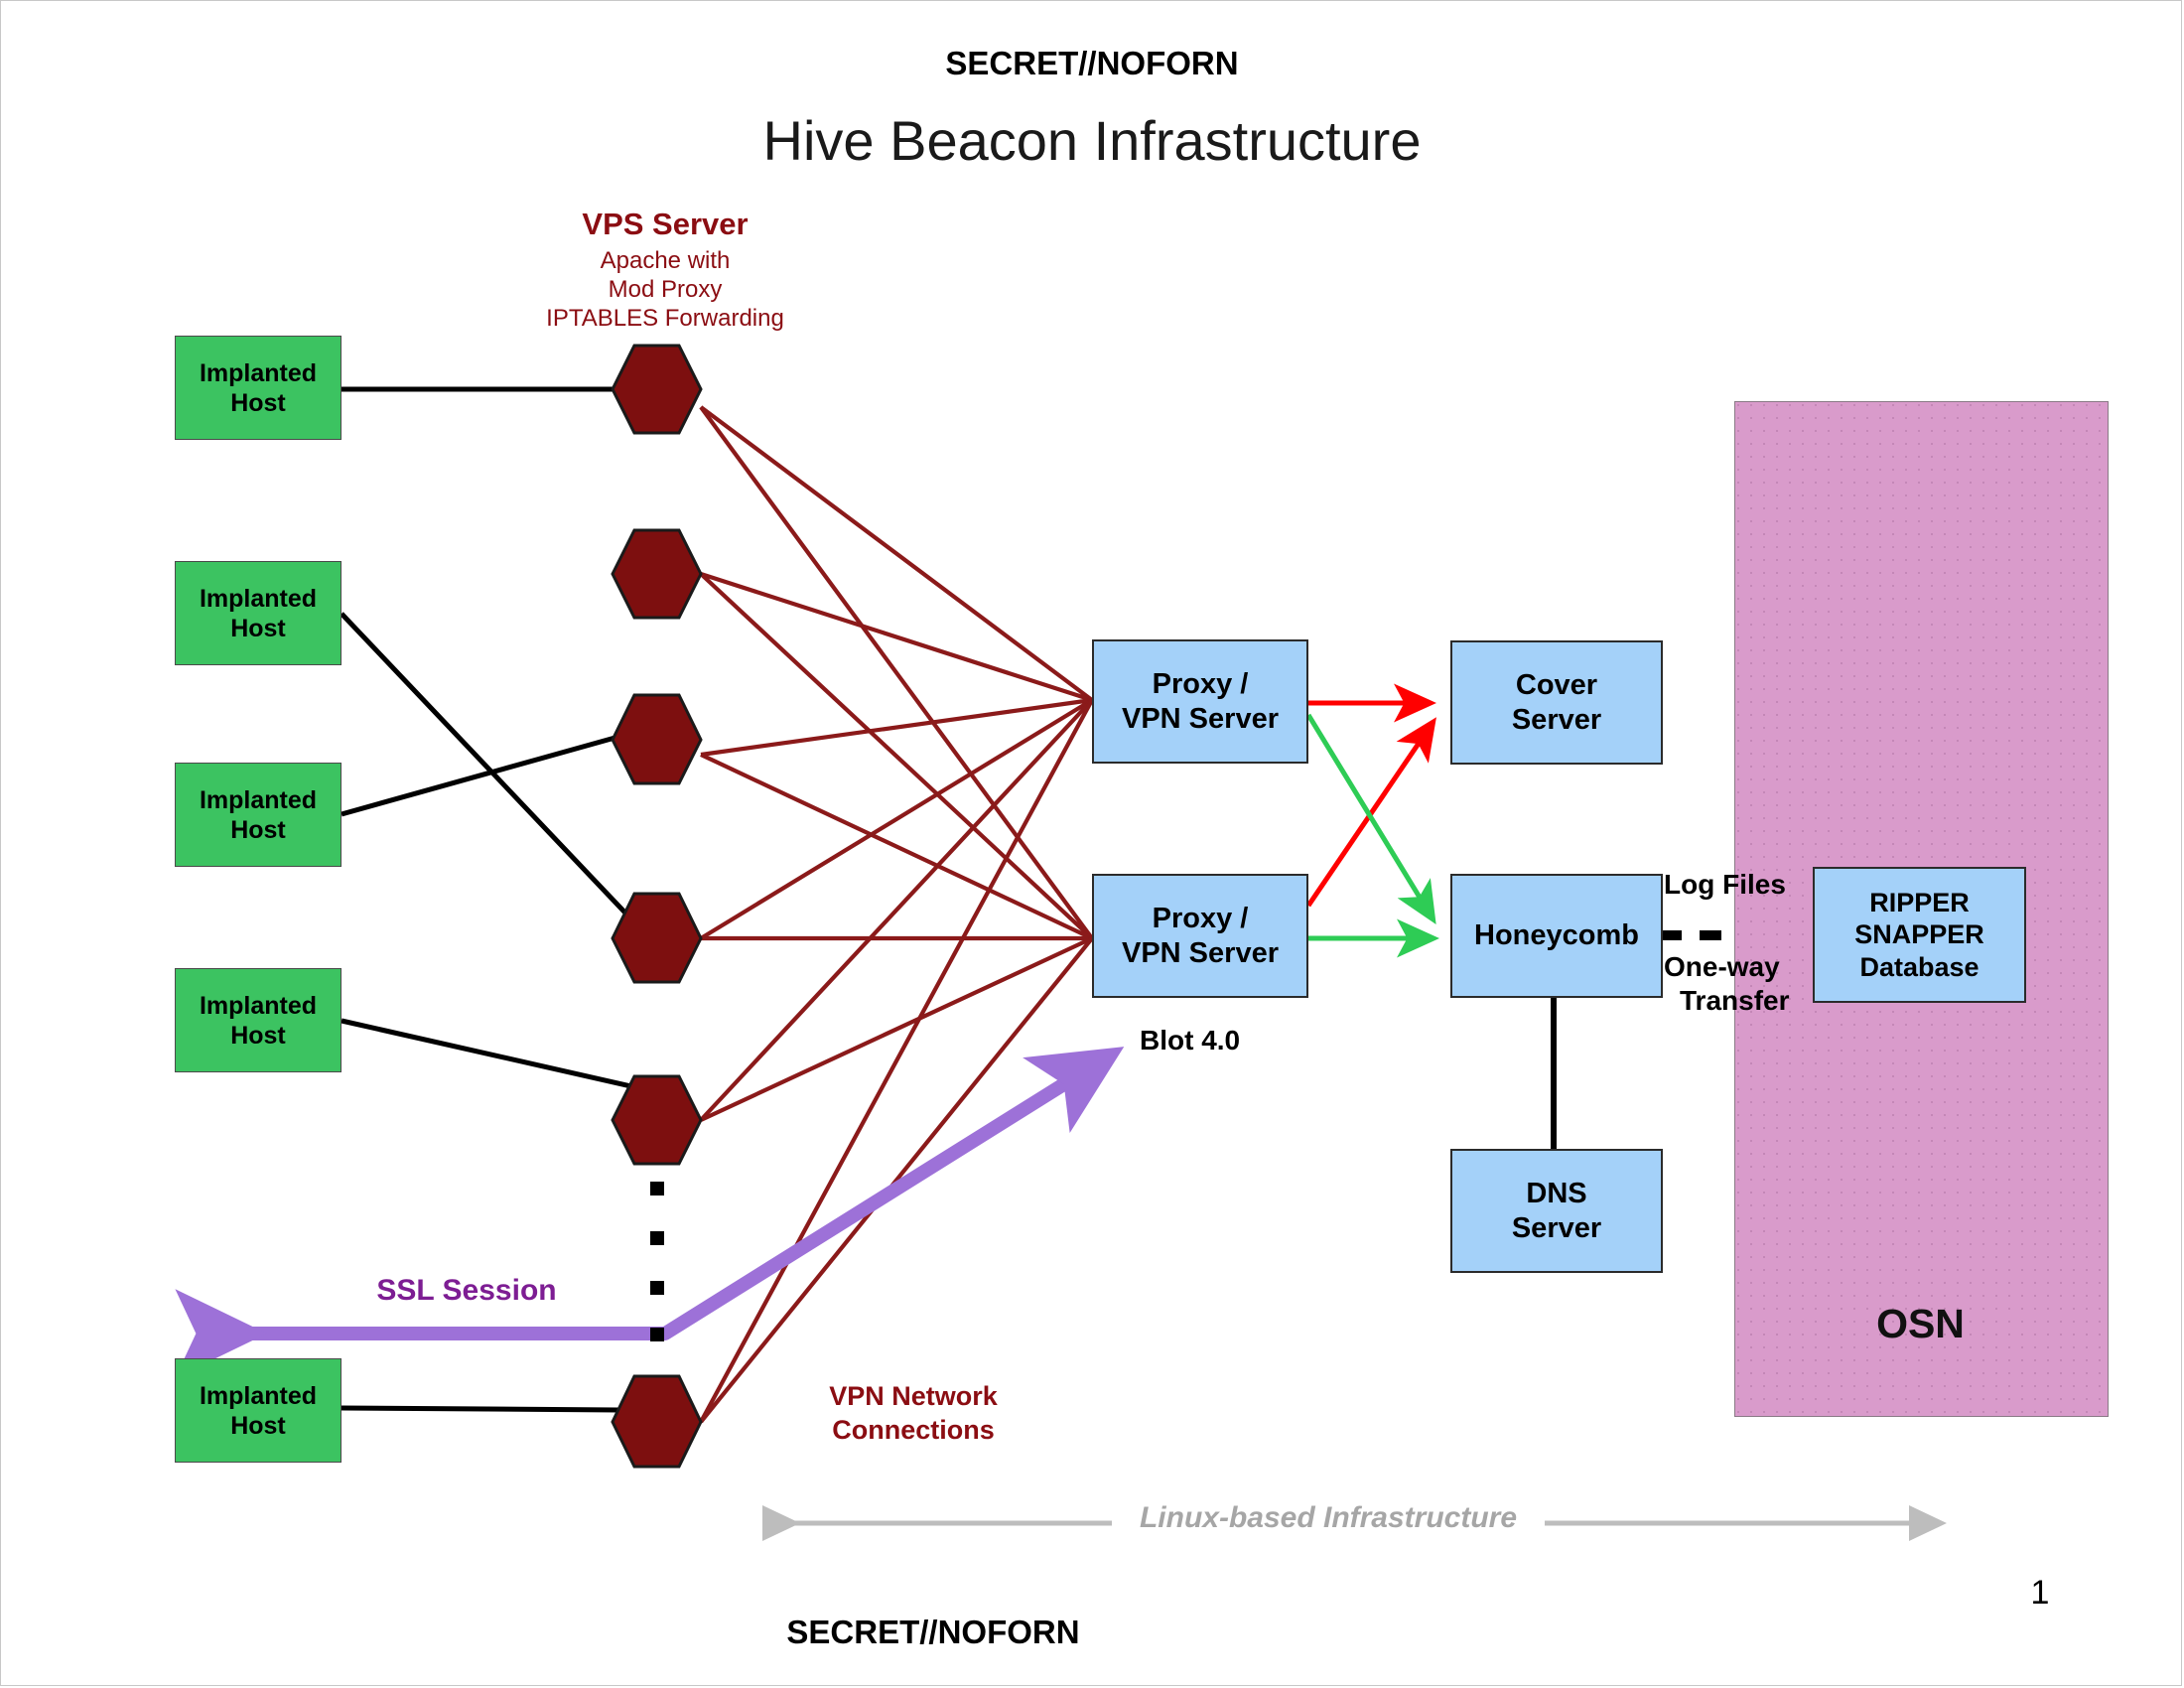 The height and width of the screenshot is (1688, 2184). I want to click on implanted-host-2: Implanted Host, so click(258, 613).